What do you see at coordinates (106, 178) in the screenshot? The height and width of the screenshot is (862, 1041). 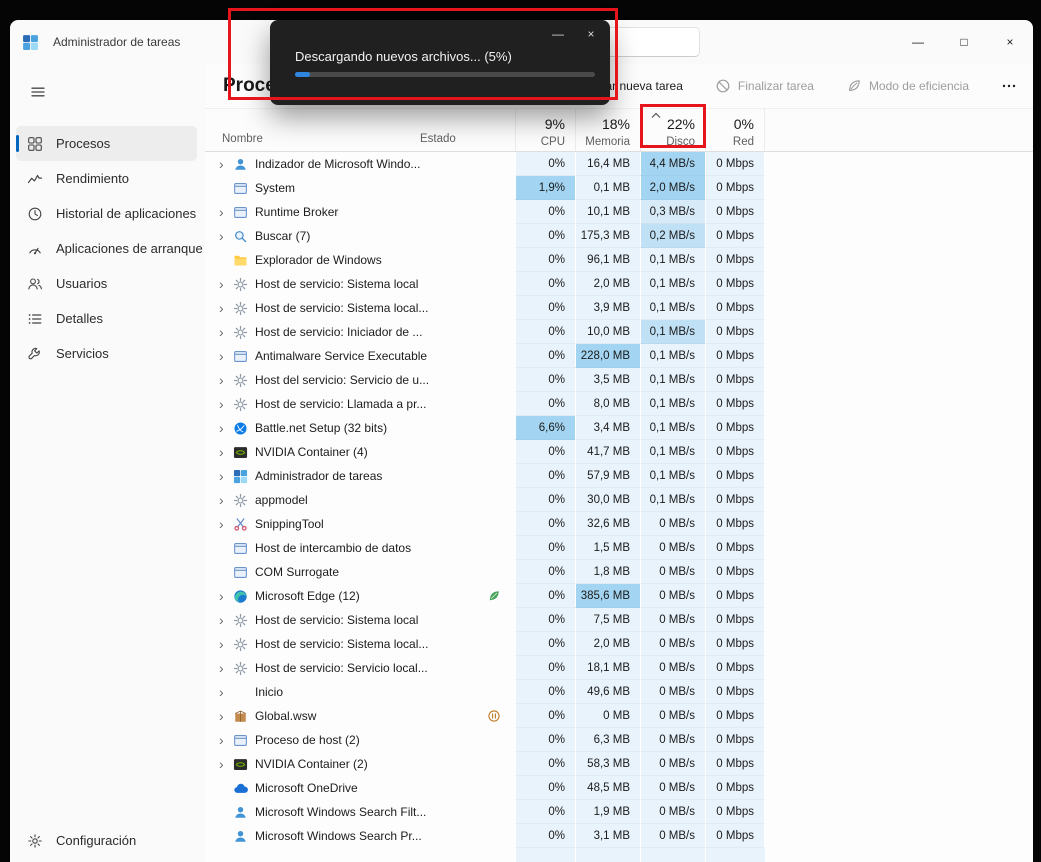 I see `sidebar-item-rendimiento: Rendimiento` at bounding box center [106, 178].